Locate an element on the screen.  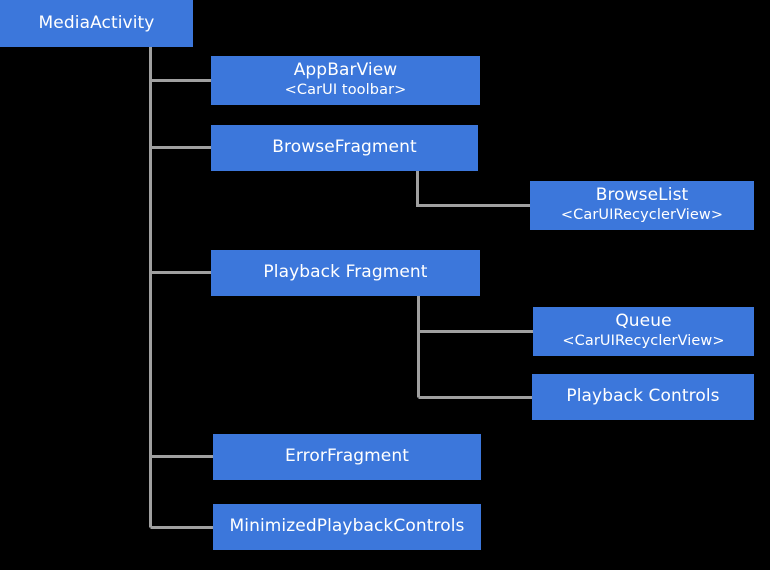
node-browselist: BrowseList <CarUIRecyclerView> is located at coordinates (642, 205).